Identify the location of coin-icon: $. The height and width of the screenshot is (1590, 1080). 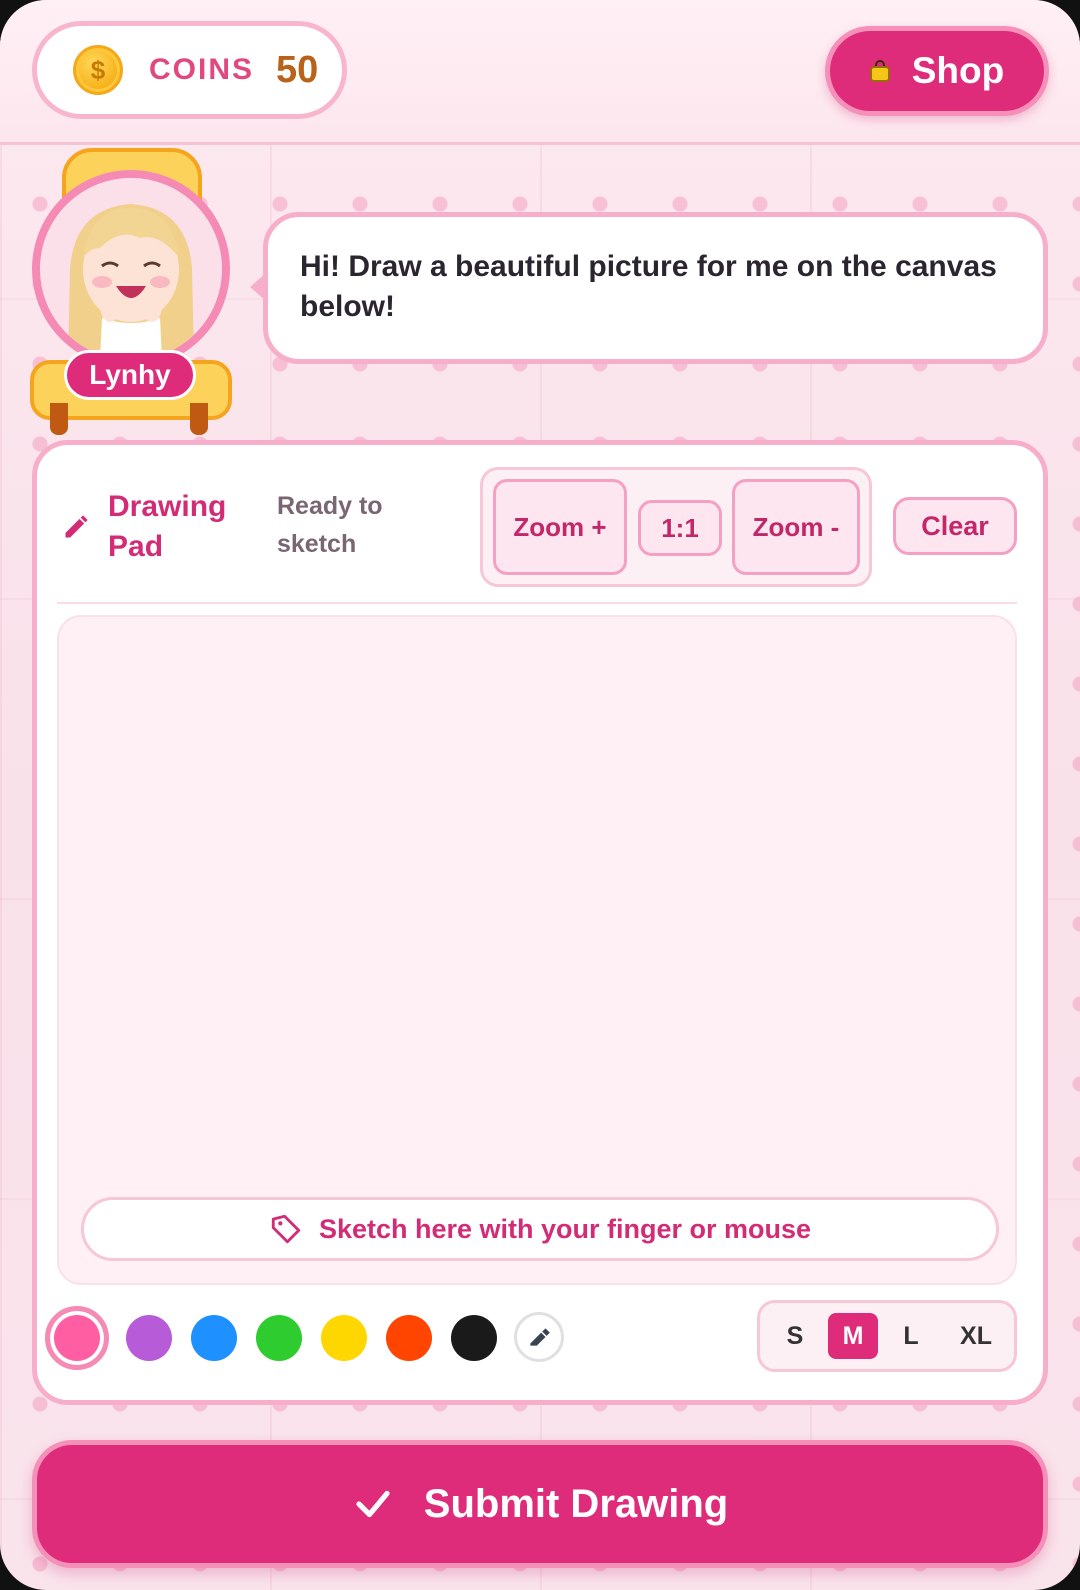
(98, 70).